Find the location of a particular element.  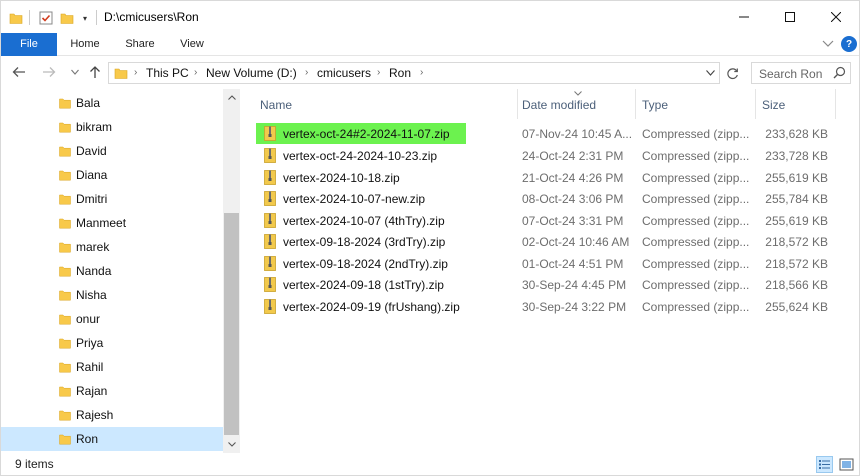

sidebar-item-nisha: Nisha is located at coordinates (112, 295).